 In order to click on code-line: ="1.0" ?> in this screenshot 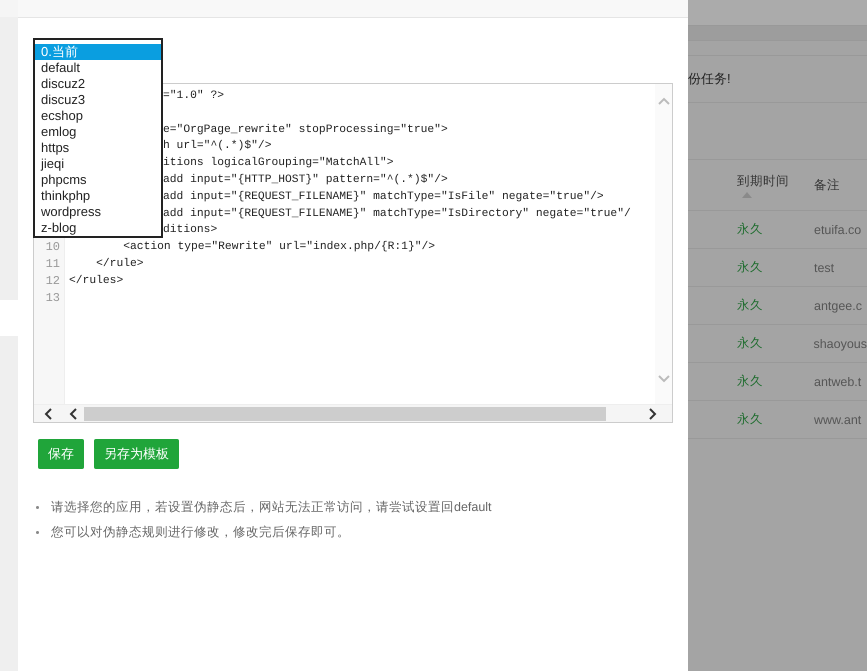, I will do `click(193, 96)`.